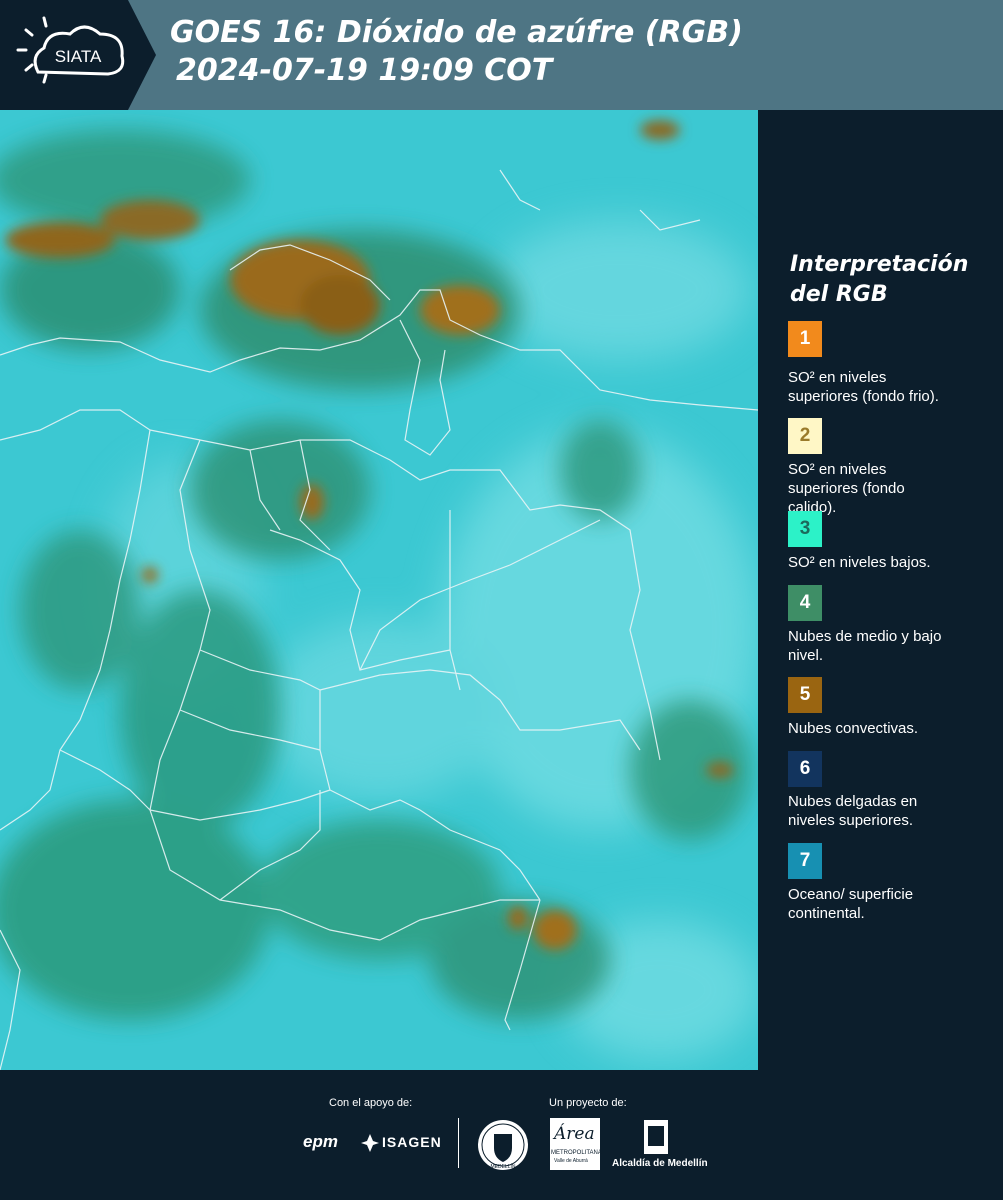  Describe the element at coordinates (851, 904) in the screenshot. I see `legend-text-7: Oceano/ superficie continental.` at that location.